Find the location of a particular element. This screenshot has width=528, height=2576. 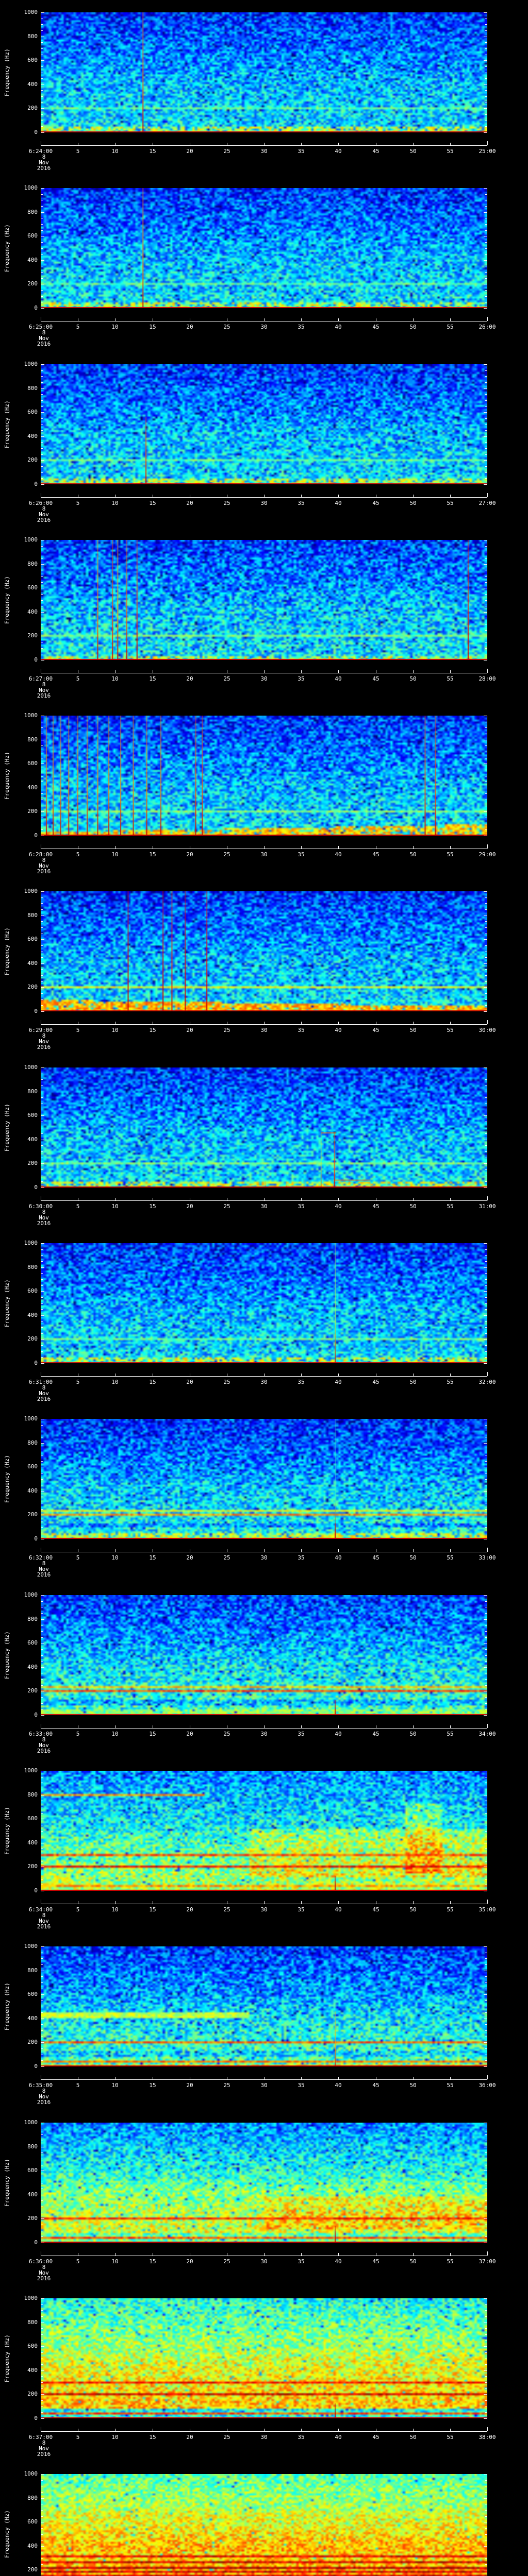

x-tick-label: 25 is located at coordinates (227, 502).